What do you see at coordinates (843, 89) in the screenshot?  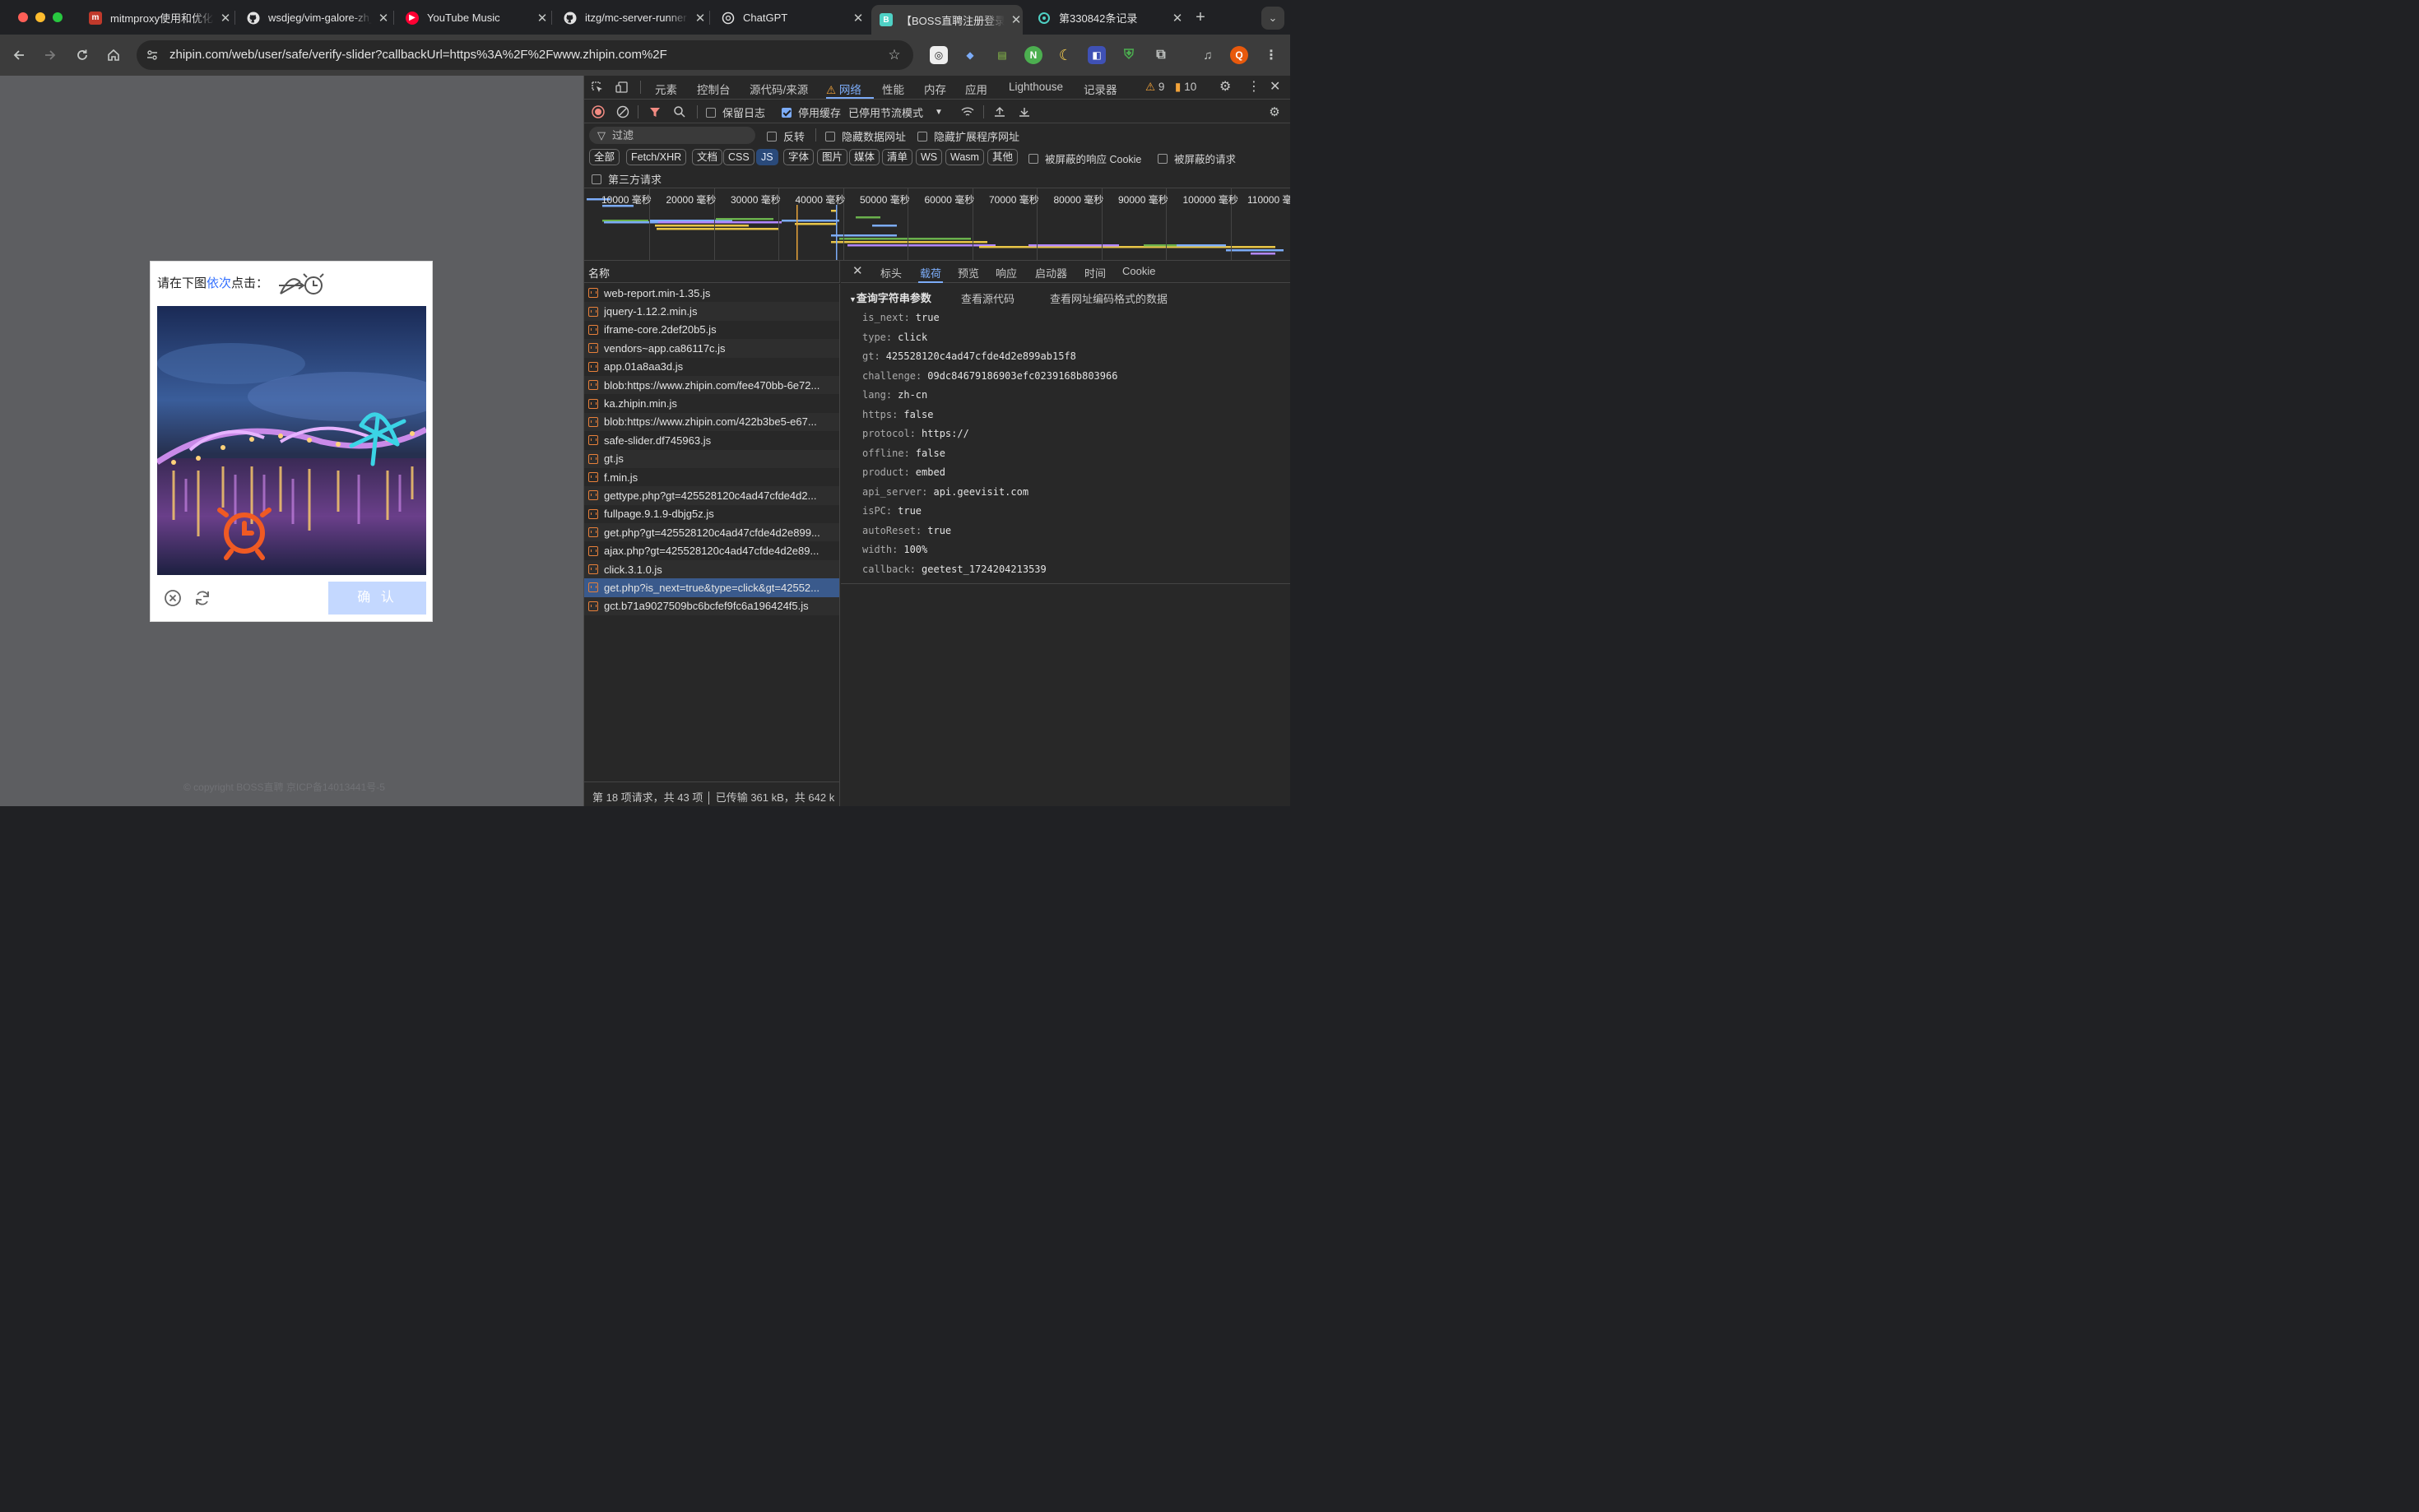 I see `tab-network: ⚠ 网络` at bounding box center [843, 89].